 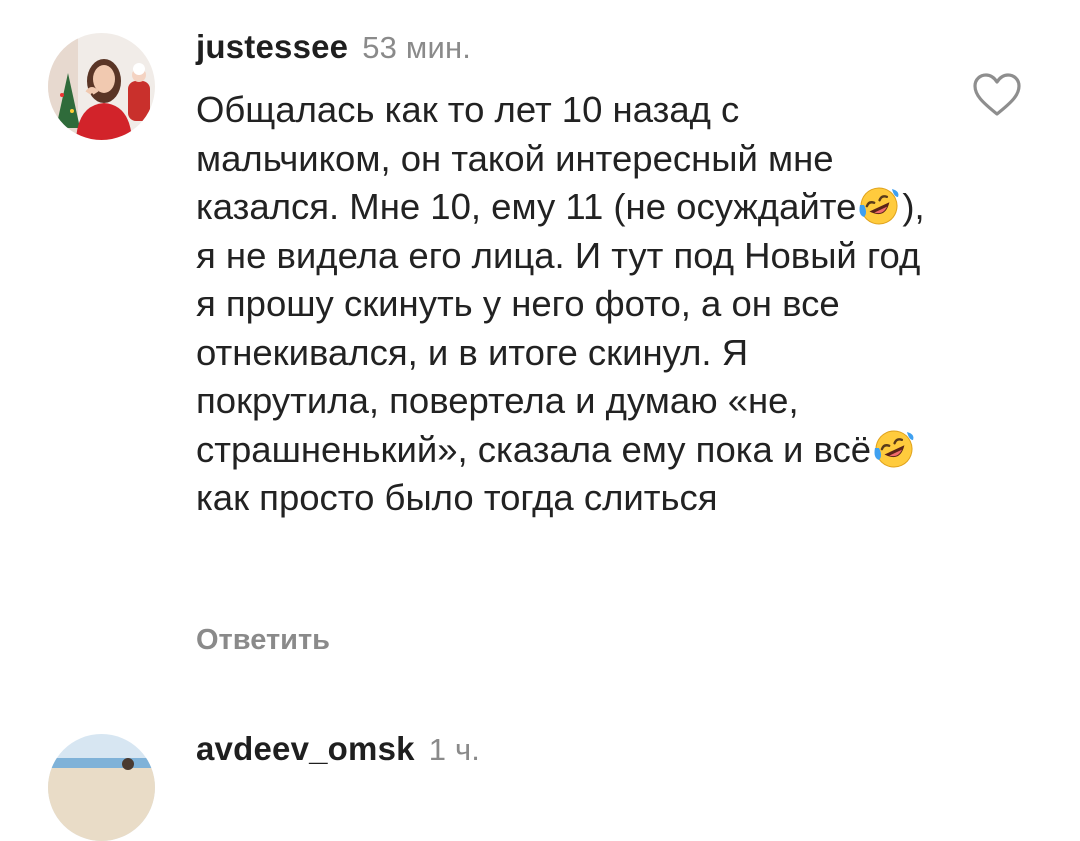 What do you see at coordinates (417, 47) in the screenshot?
I see `timestamp: 53 мин.` at bounding box center [417, 47].